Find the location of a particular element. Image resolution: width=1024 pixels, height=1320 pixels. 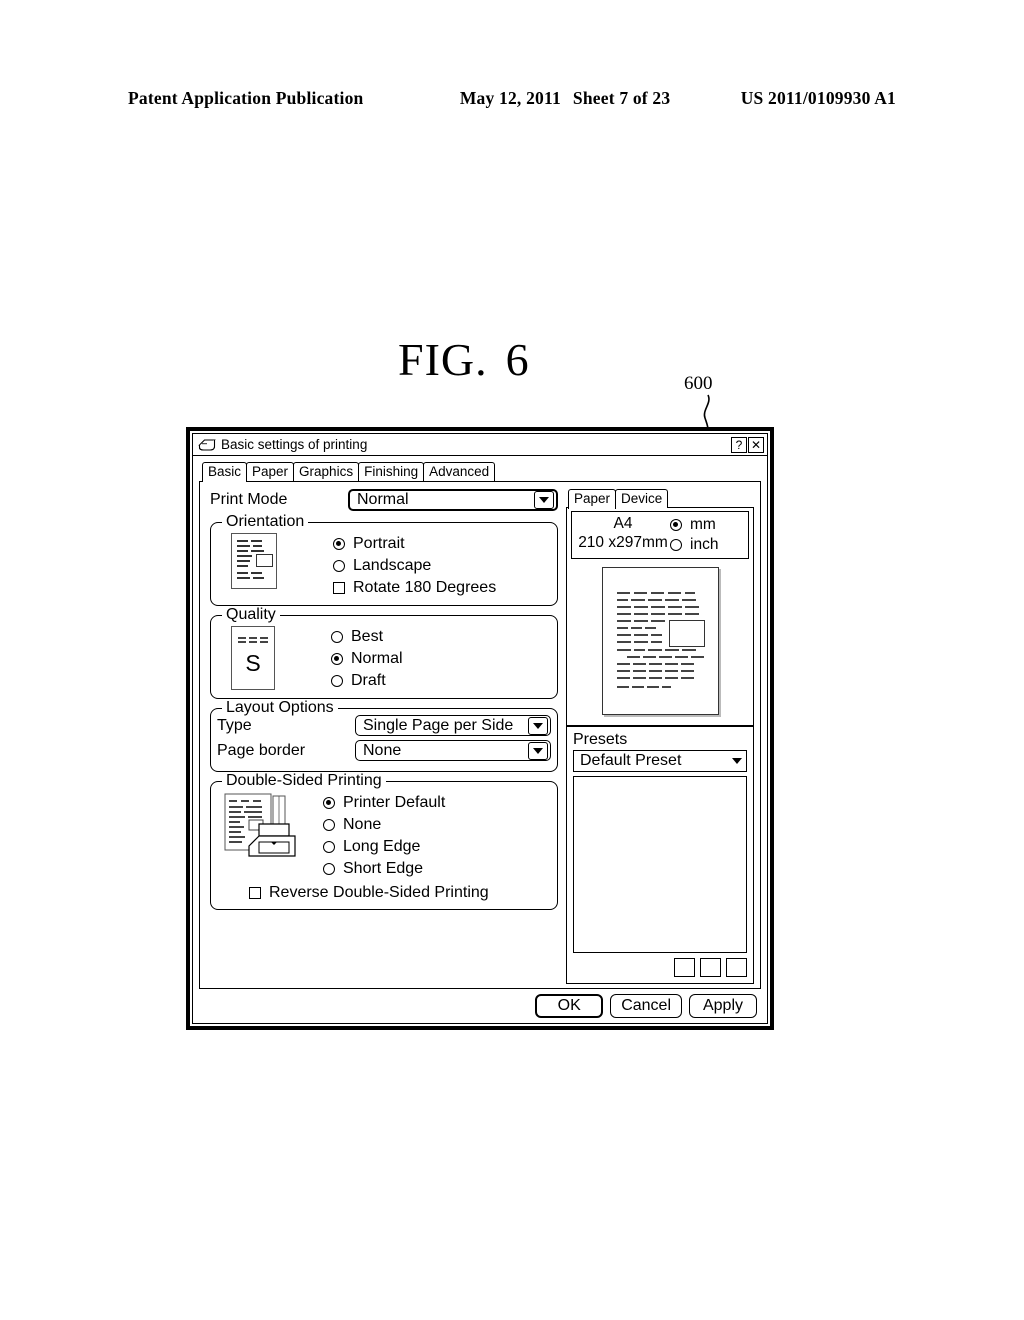

close-icon: ✕ is located at coordinates (756, 444).